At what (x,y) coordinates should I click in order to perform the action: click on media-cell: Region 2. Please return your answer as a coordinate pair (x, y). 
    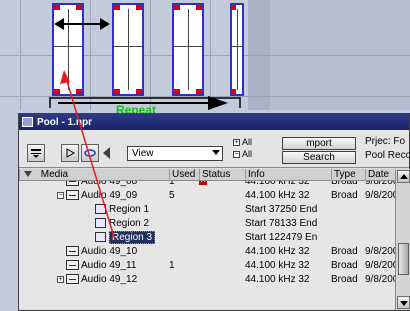
    Looking at the image, I should click on (94, 223).